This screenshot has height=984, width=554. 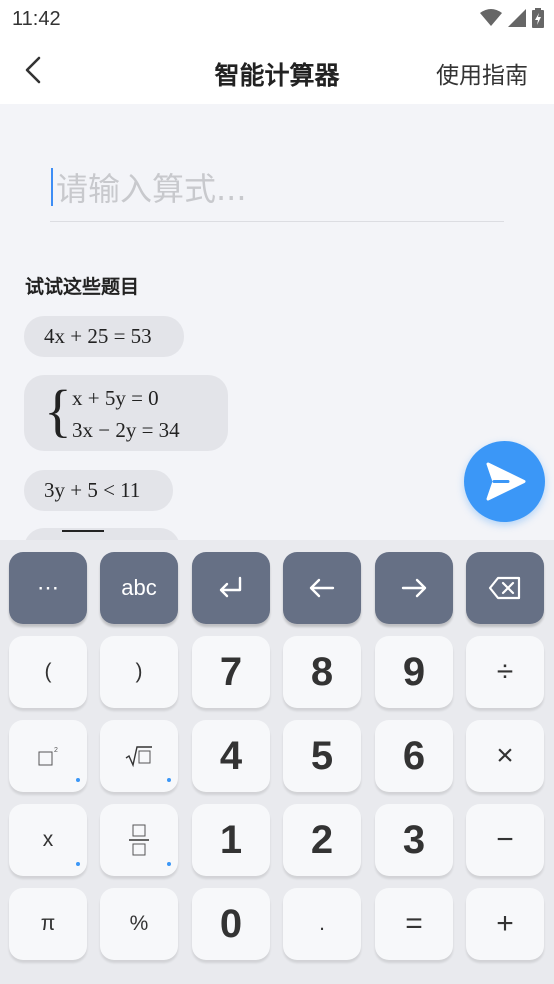 I want to click on cell-signal-icon, so click(x=517, y=18).